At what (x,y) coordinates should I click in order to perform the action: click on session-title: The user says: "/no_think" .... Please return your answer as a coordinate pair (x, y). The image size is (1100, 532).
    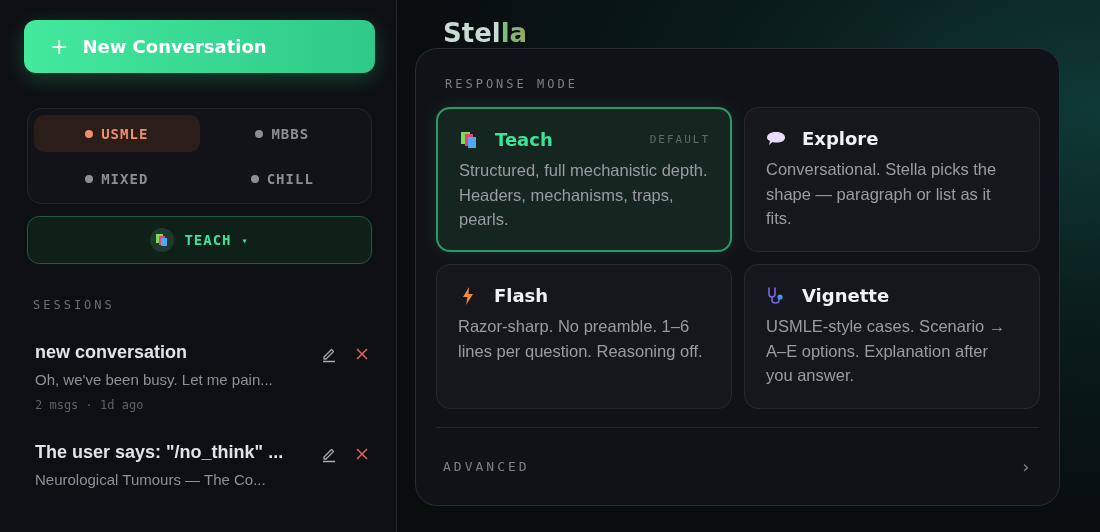
    Looking at the image, I should click on (169, 452).